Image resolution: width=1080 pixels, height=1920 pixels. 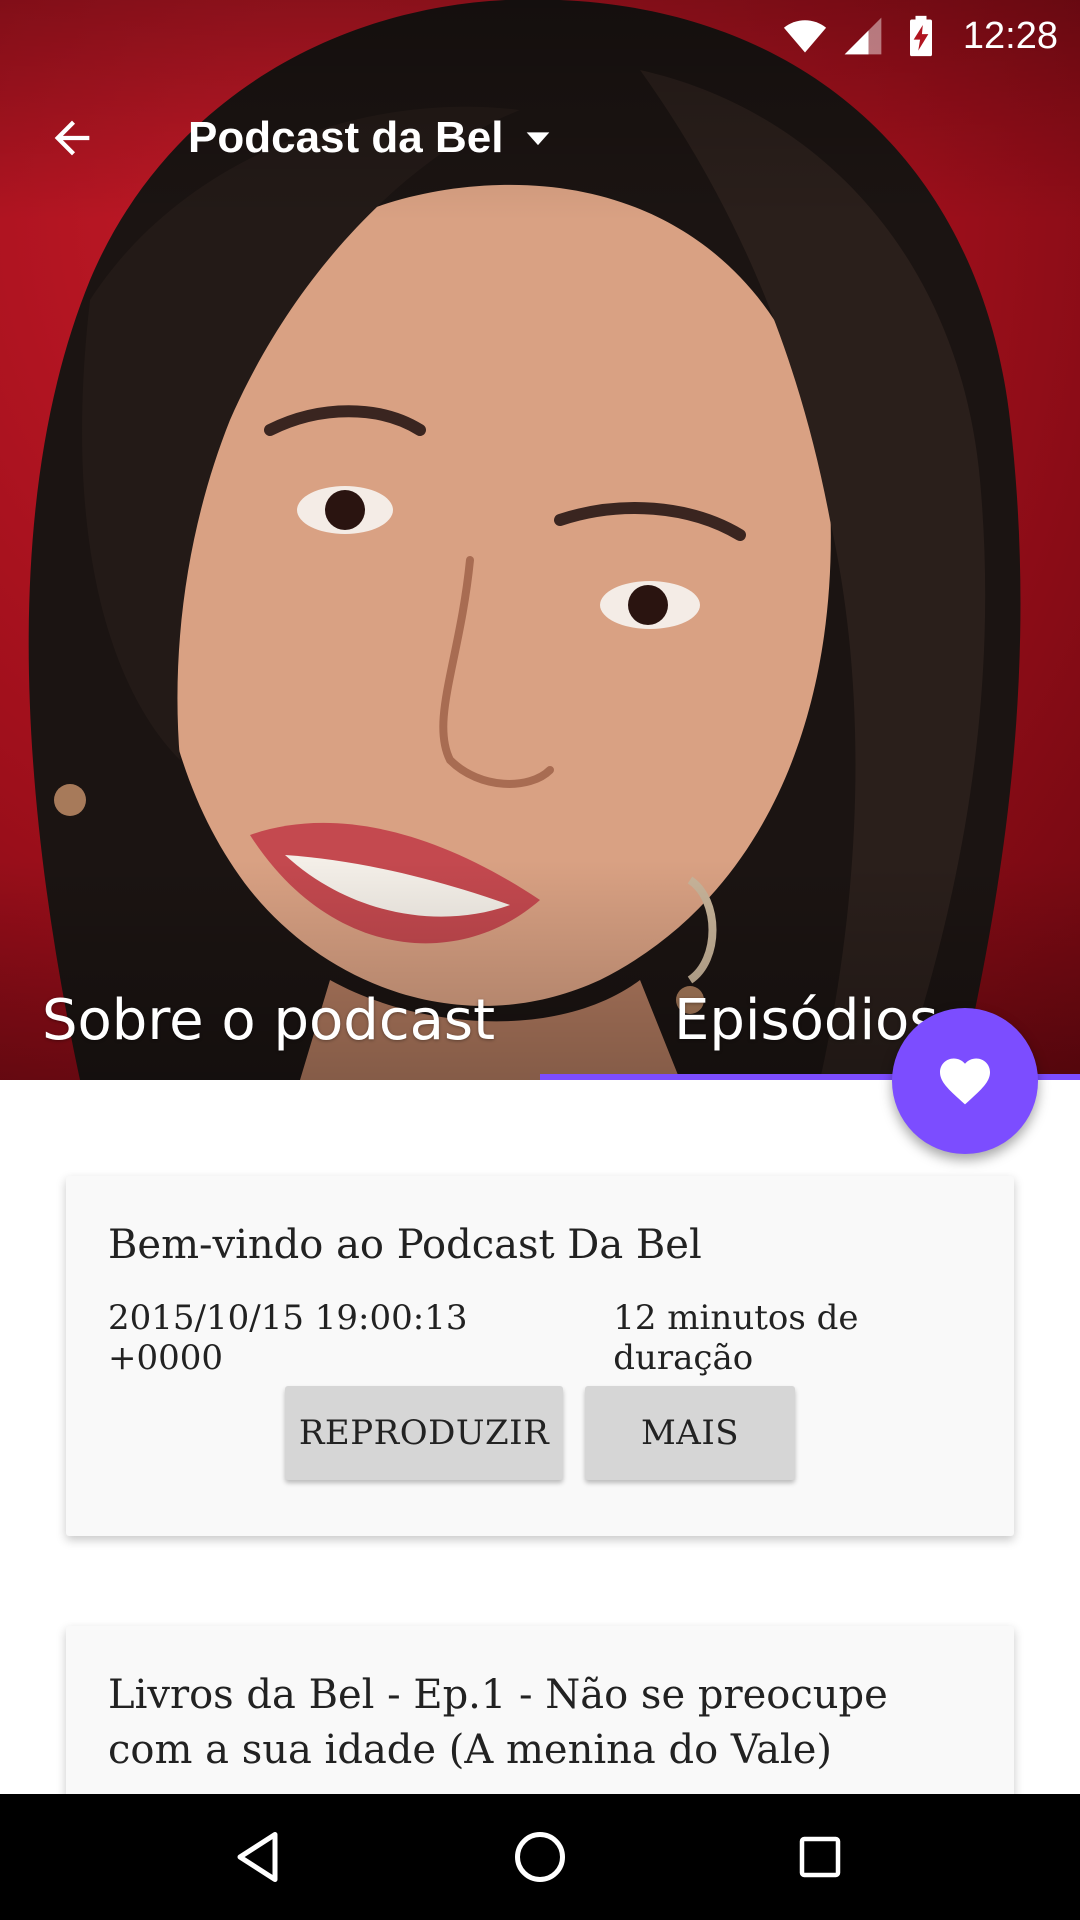 I want to click on nav-back-icon, so click(x=257, y=1857).